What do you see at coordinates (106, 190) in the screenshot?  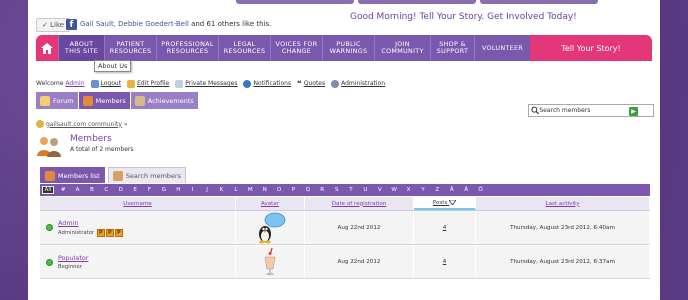 I see `letter-filter: C` at bounding box center [106, 190].